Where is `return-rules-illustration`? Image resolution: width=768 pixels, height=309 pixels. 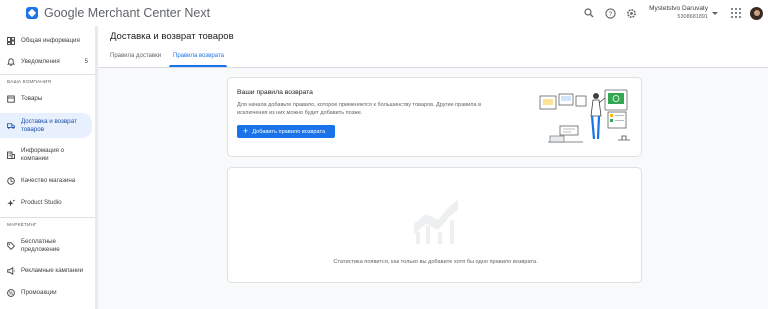 return-rules-illustration is located at coordinates (584, 116).